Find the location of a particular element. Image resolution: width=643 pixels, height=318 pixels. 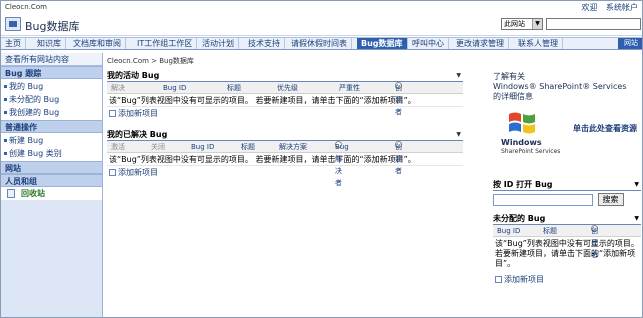

windows-wordmark: Windows is located at coordinates (521, 142).